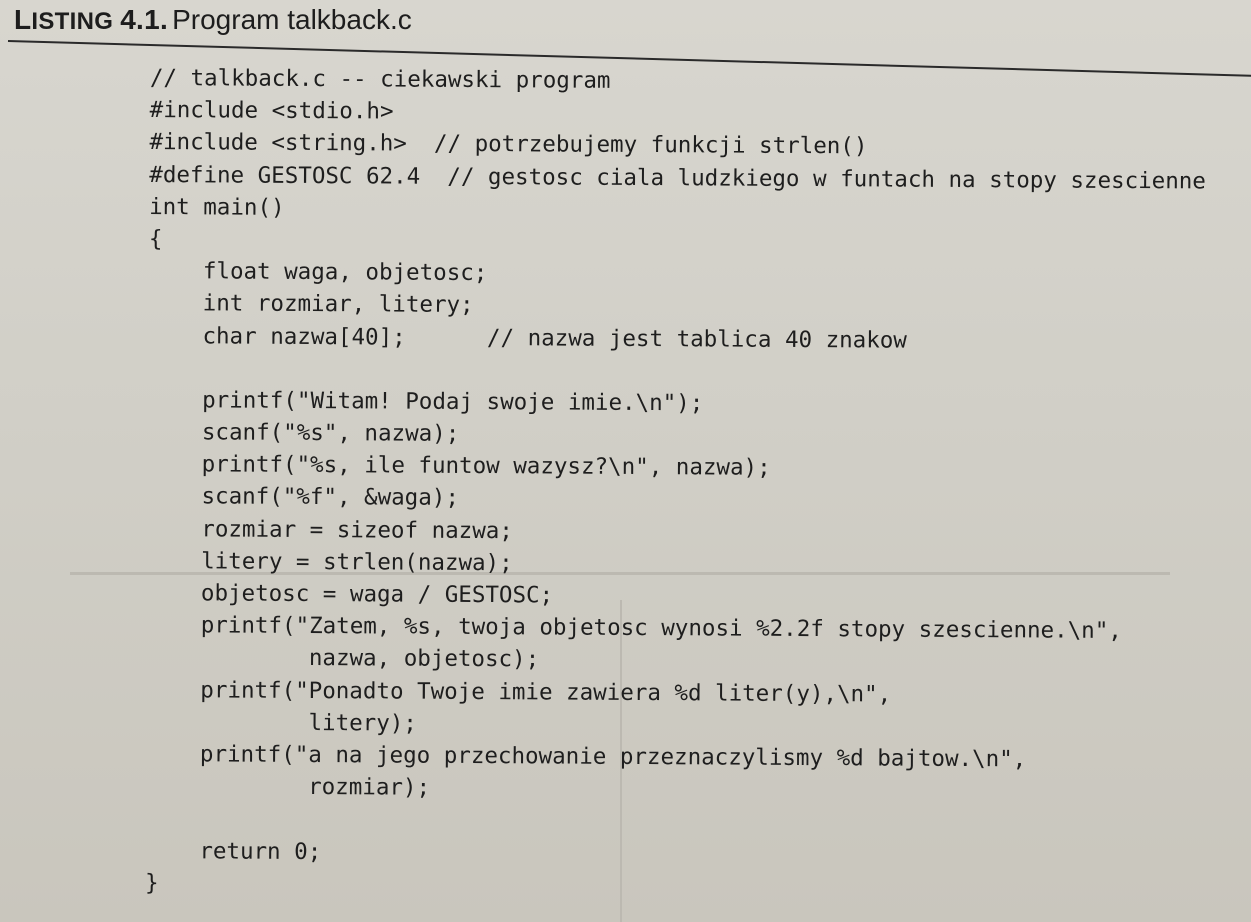  What do you see at coordinates (288, 787) in the screenshot?
I see `code-line: rozmiar);` at bounding box center [288, 787].